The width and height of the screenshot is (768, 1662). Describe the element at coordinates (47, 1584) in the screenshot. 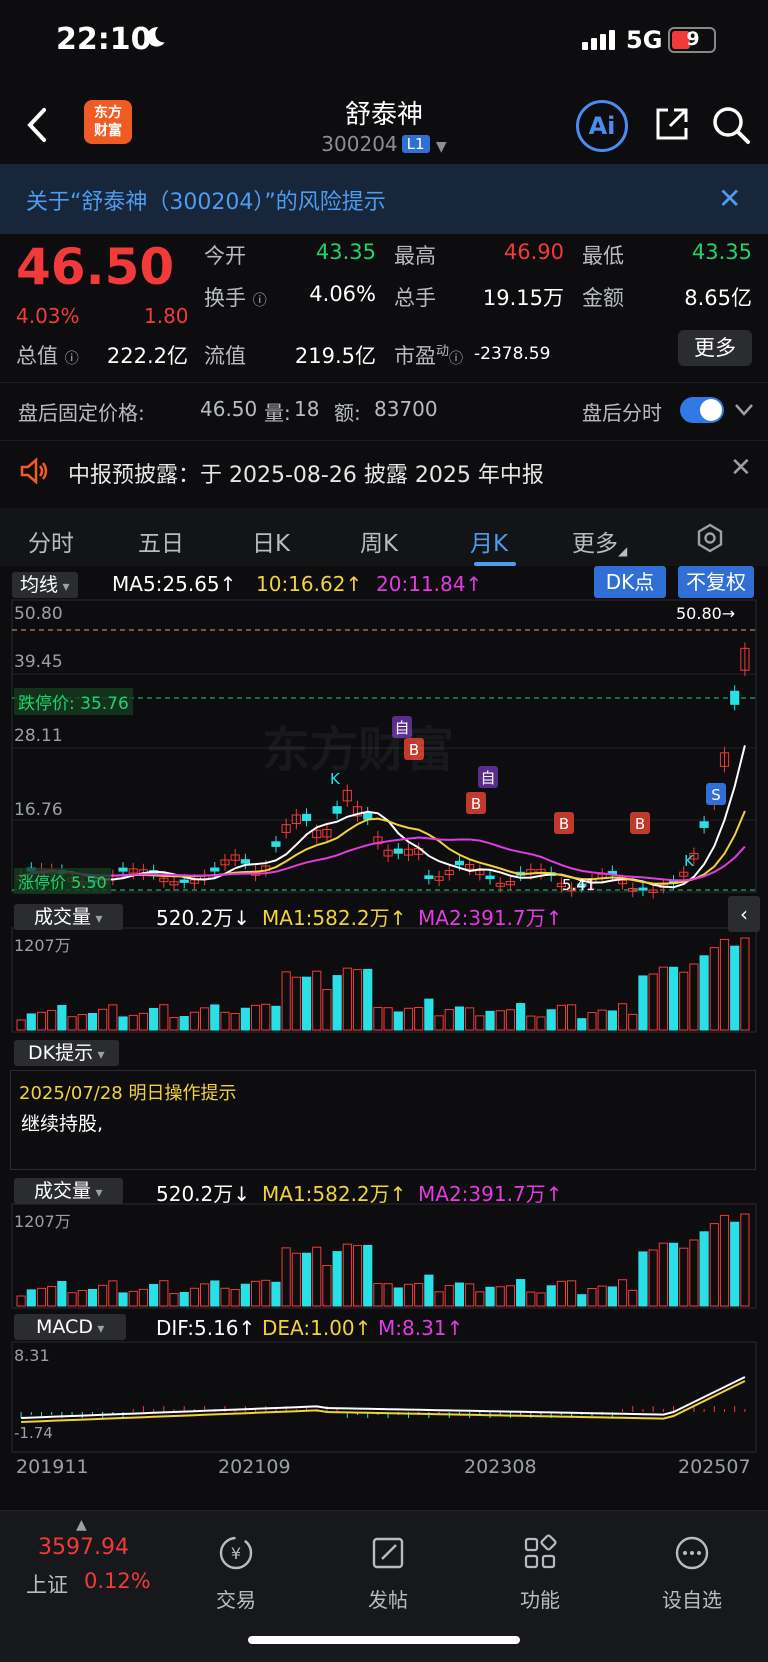

I see `index-name: 上证` at that location.